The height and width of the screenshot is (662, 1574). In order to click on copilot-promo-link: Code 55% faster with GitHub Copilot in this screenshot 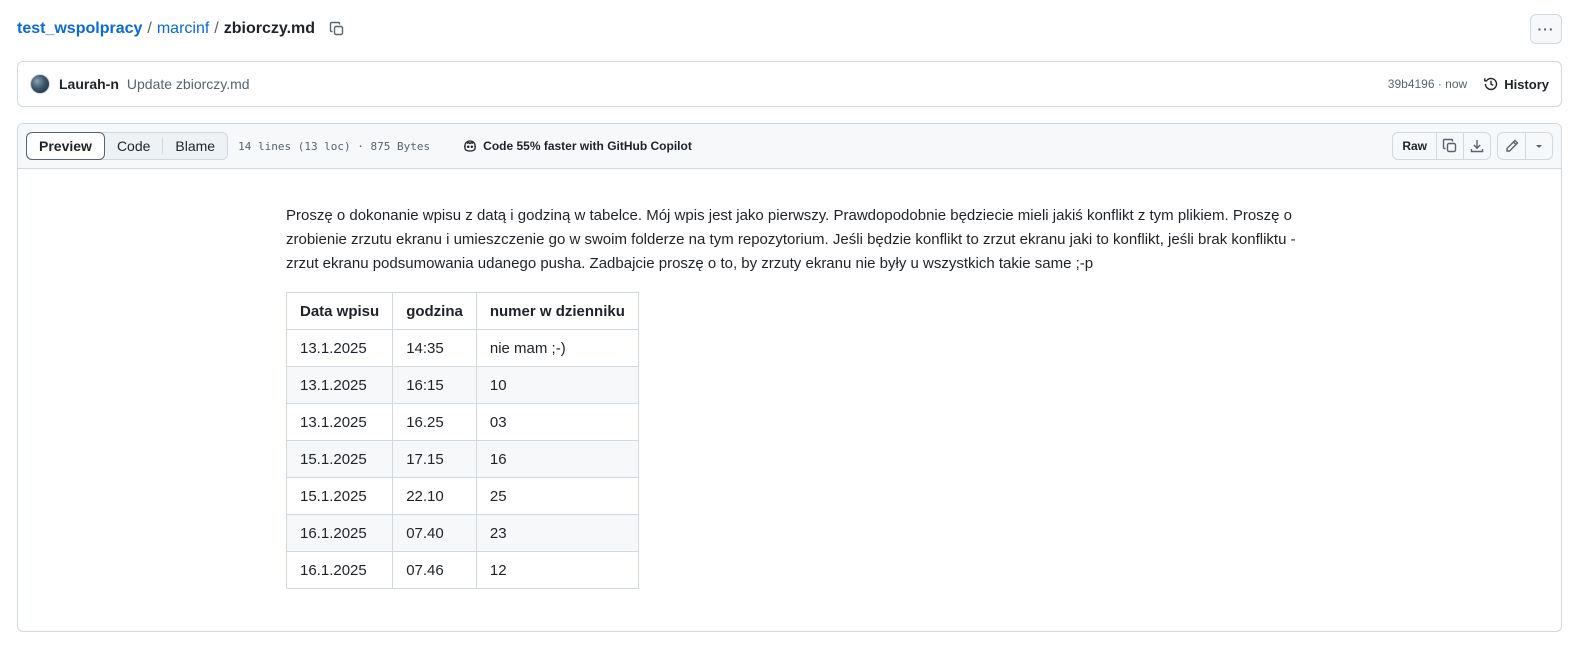, I will do `click(577, 146)`.